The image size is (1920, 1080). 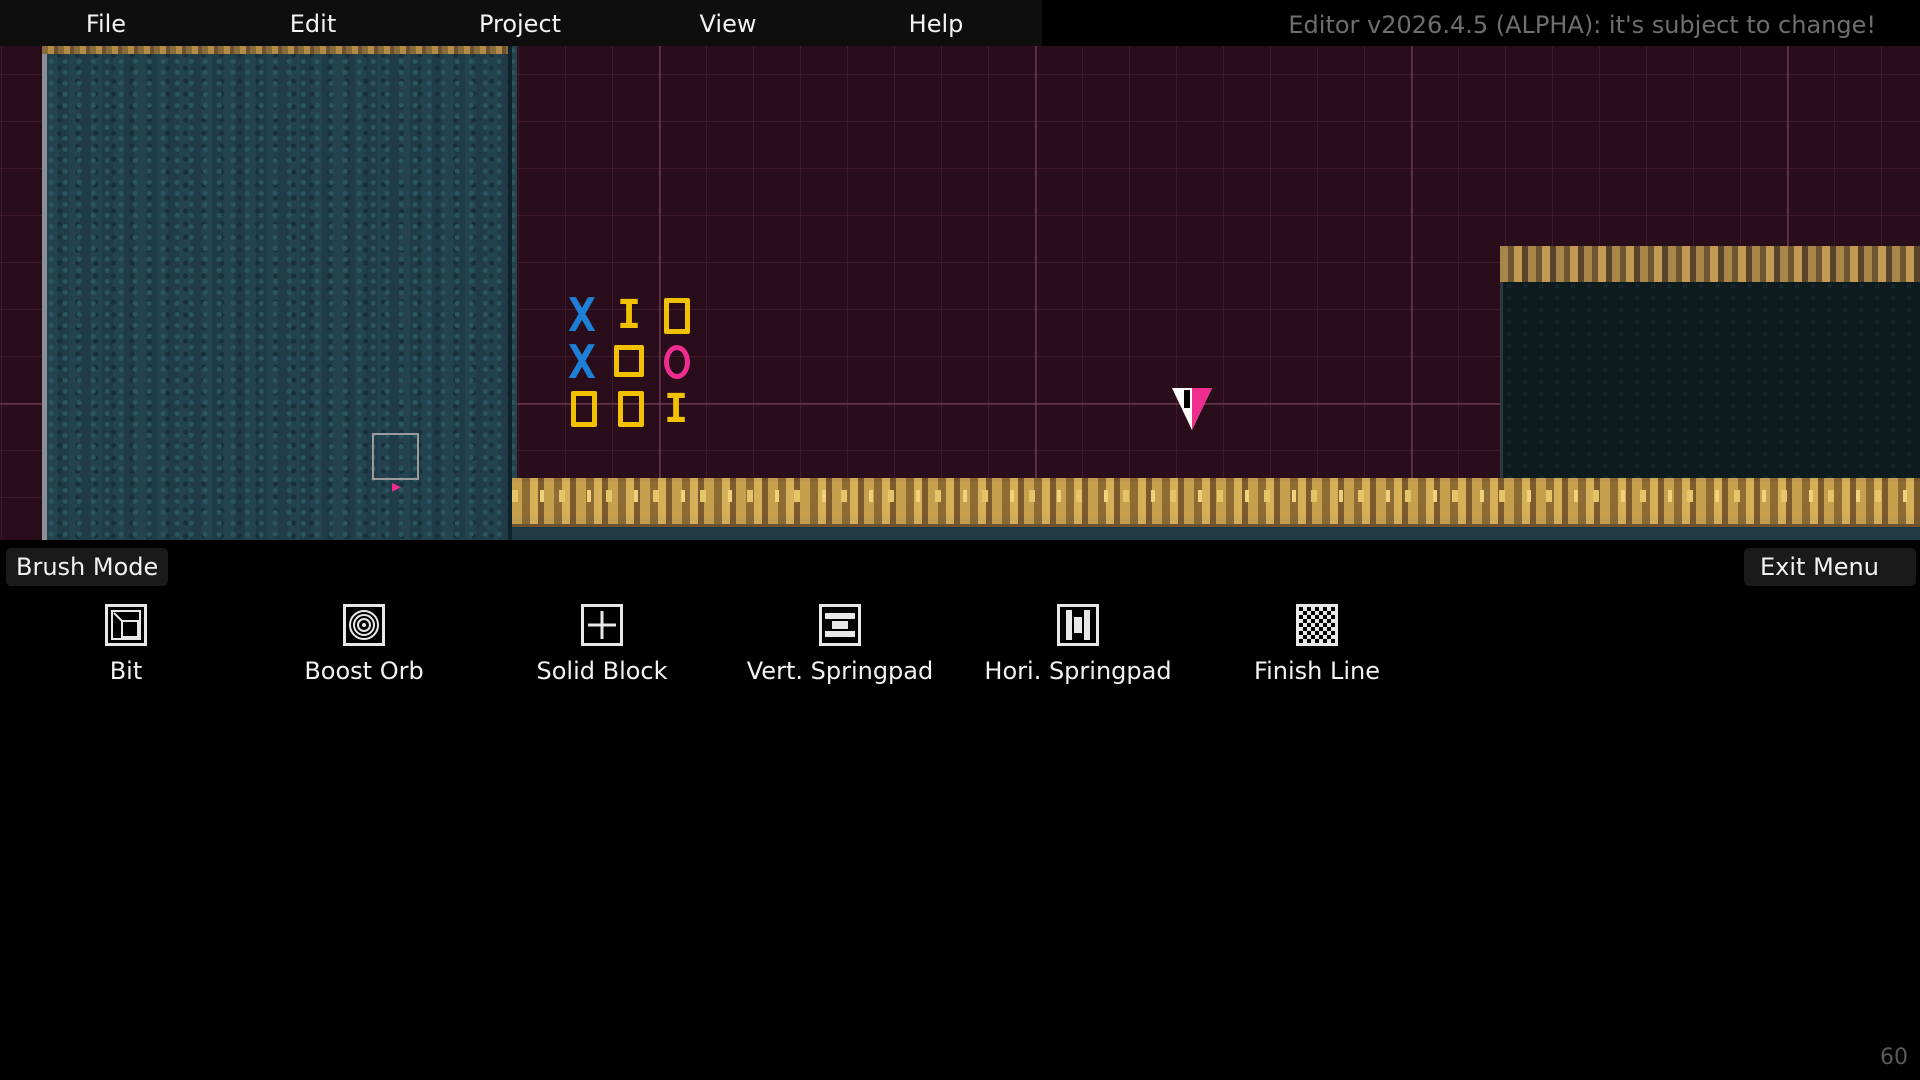 What do you see at coordinates (582, 362) in the screenshot?
I see `bit-x-2: X` at bounding box center [582, 362].